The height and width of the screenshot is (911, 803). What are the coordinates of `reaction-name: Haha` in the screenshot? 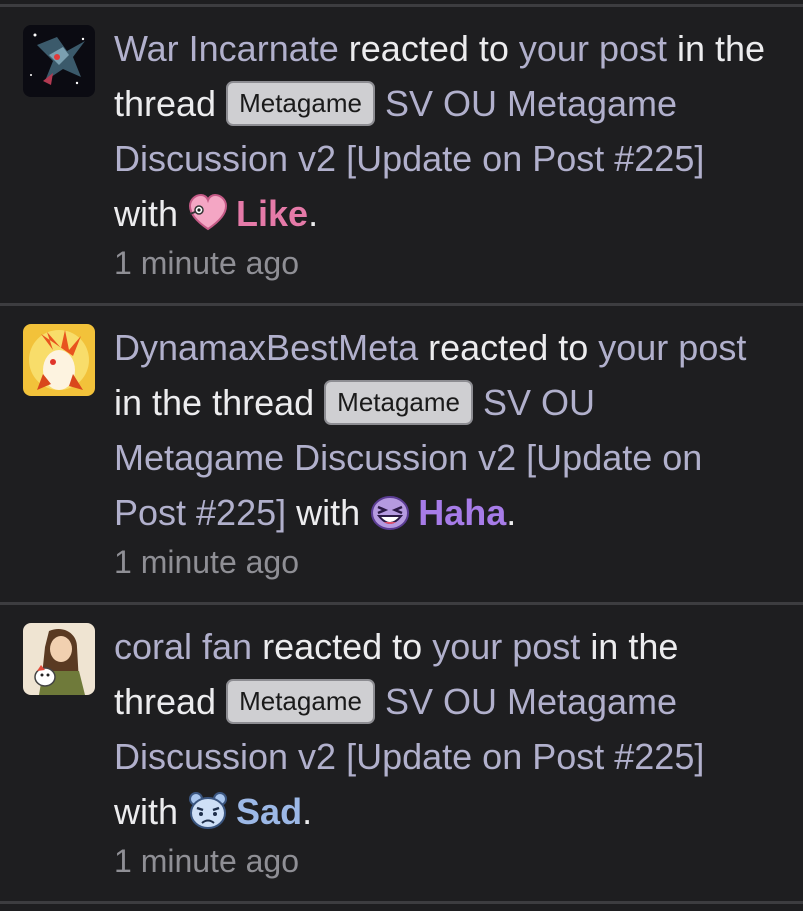 It's located at (462, 512).